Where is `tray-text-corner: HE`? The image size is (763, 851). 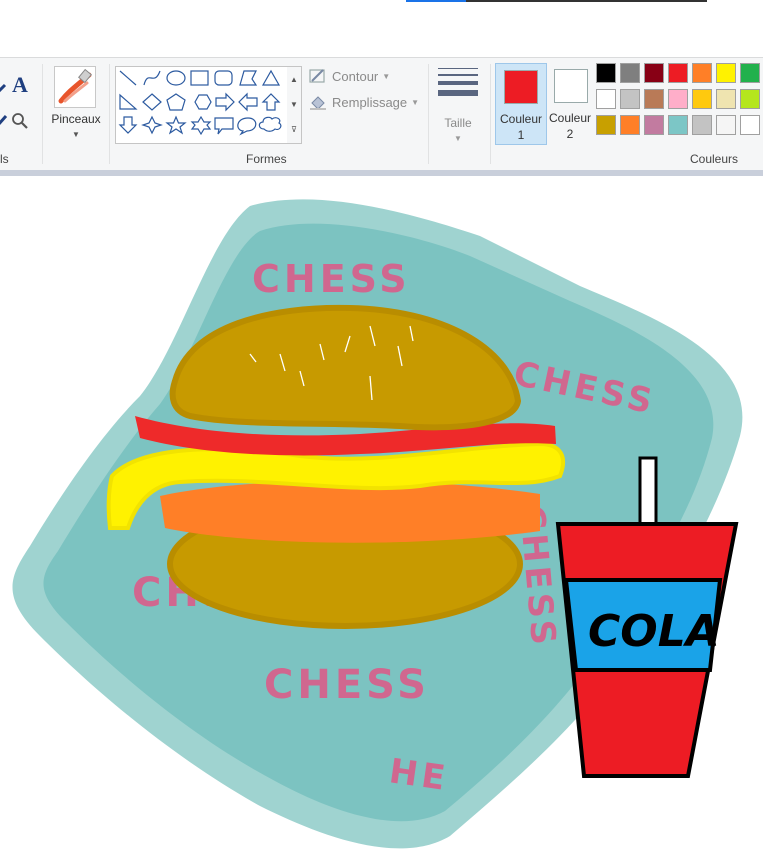
tray-text-corner: HE is located at coordinates (419, 775).